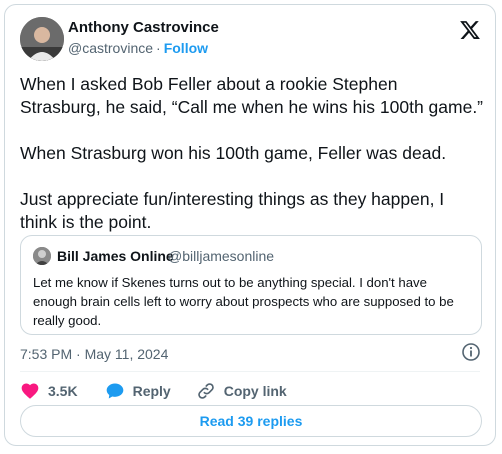  Describe the element at coordinates (115, 256) in the screenshot. I see `quoted-author-name: Bill James Online` at that location.